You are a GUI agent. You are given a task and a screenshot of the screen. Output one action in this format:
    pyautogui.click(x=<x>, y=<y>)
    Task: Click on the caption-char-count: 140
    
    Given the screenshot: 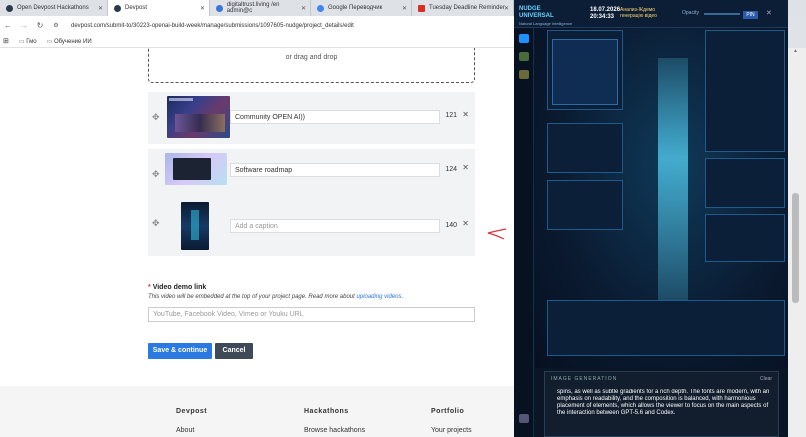 What is the action you would take?
    pyautogui.click(x=451, y=225)
    